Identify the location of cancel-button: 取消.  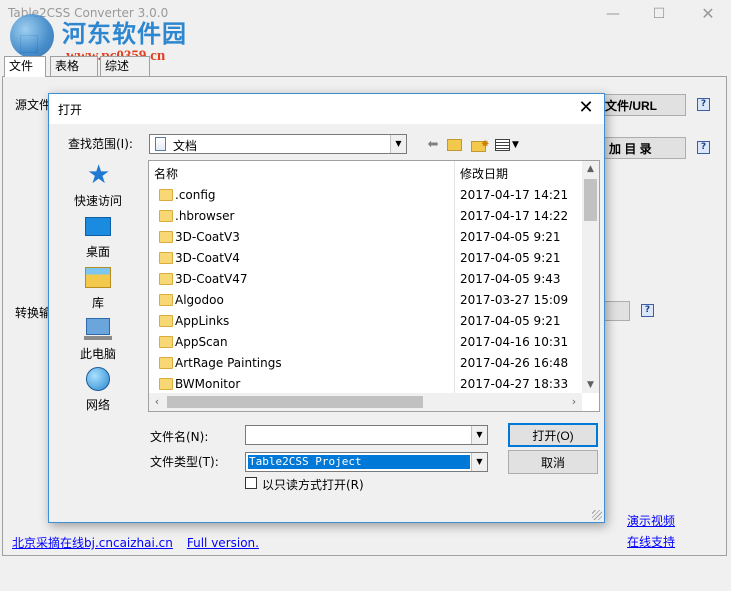
(553, 462).